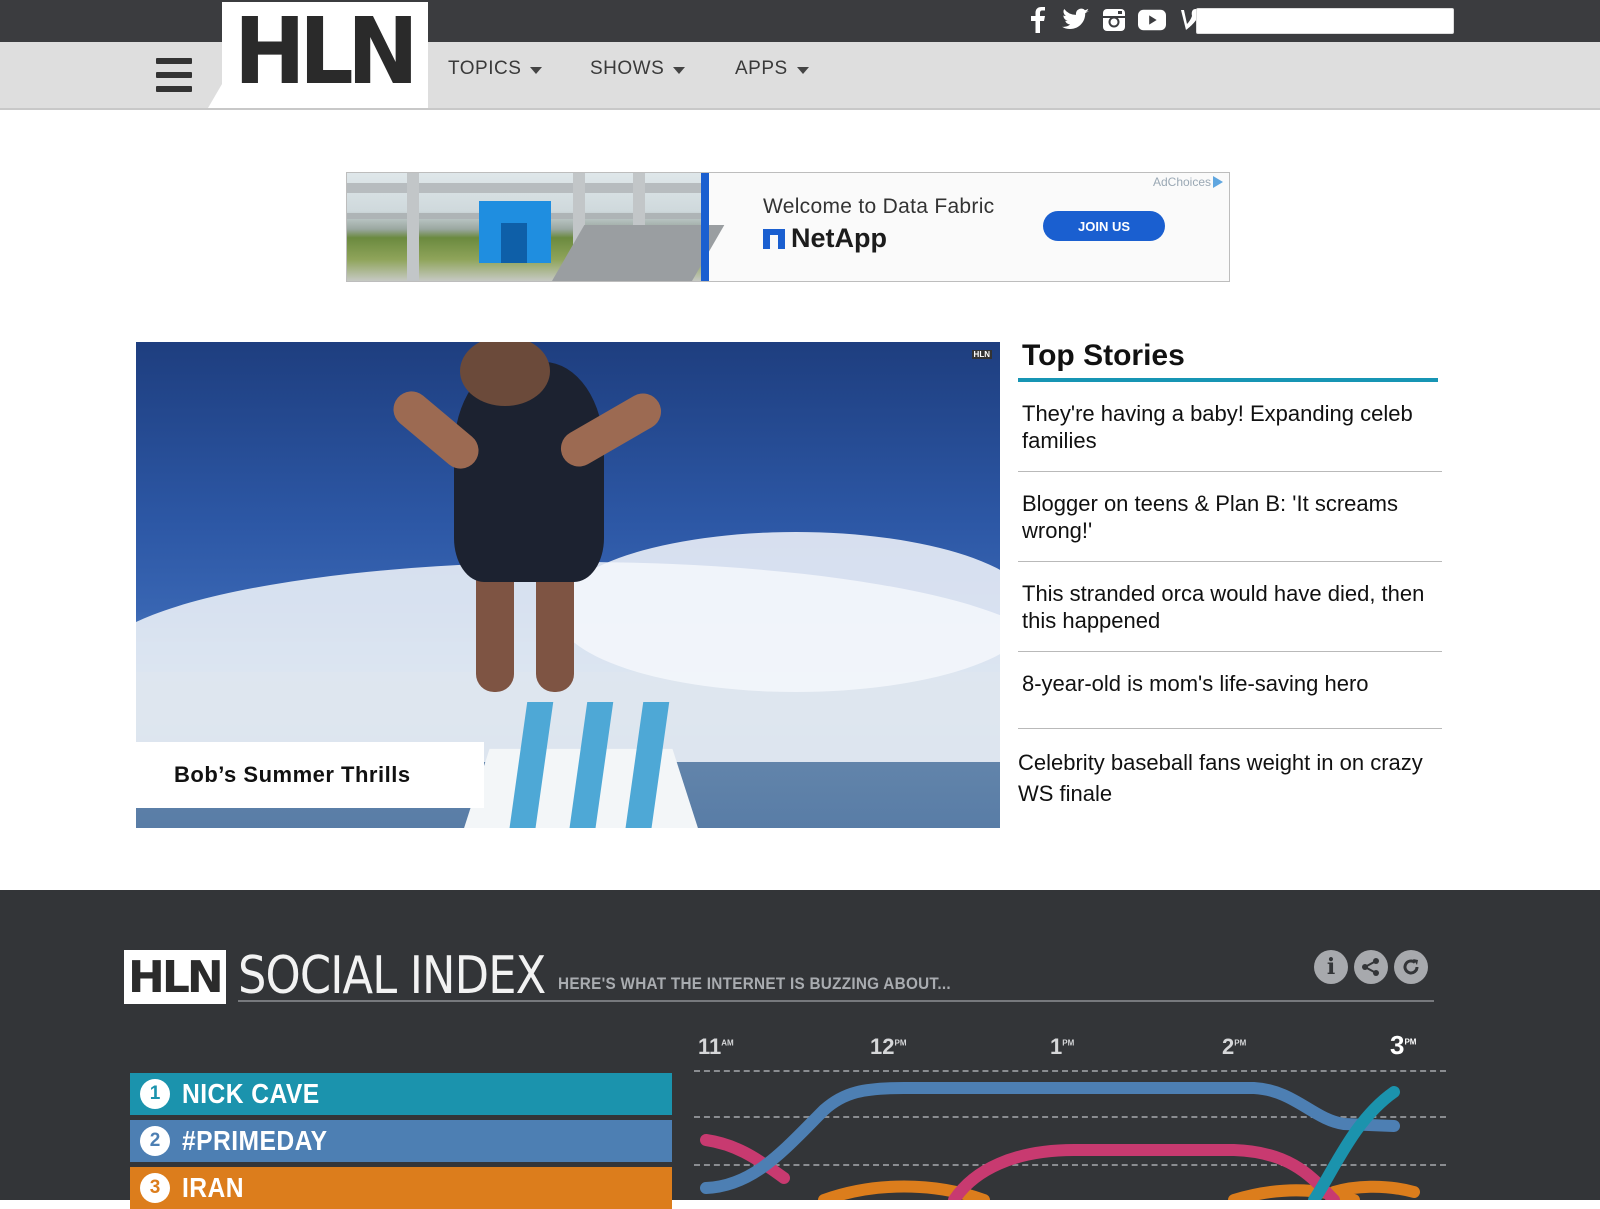  I want to click on ad-brand-name: NetApp, so click(839, 238).